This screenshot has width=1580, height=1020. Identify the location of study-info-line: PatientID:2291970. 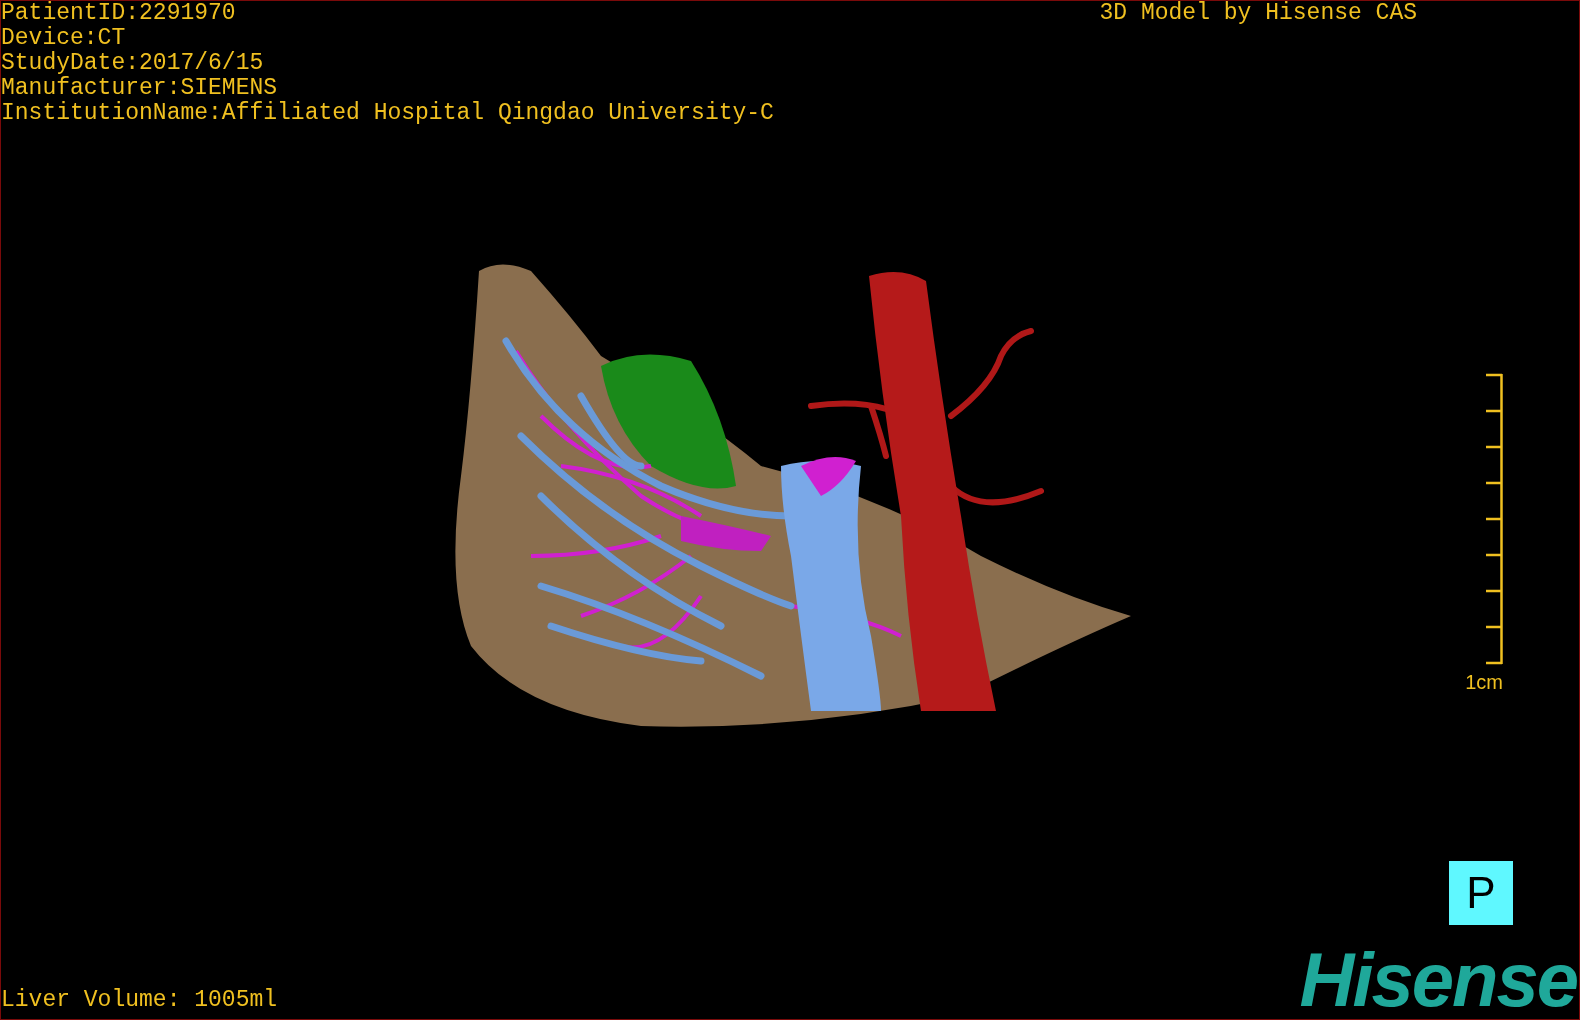
(119, 13).